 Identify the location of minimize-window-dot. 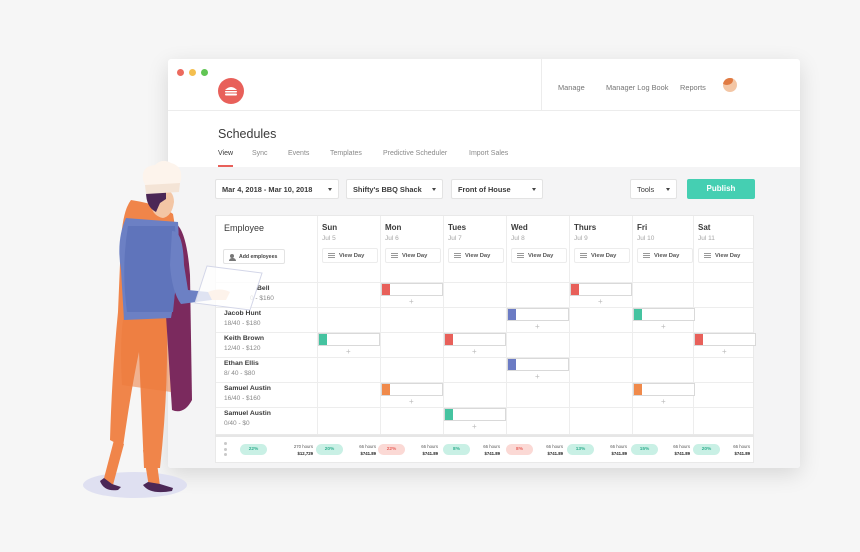
(192, 72).